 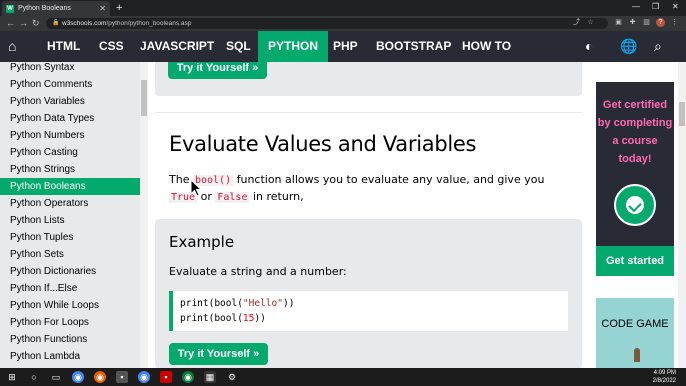 What do you see at coordinates (70, 84) in the screenshot?
I see `sidebar-item-comments: Python Comments` at bounding box center [70, 84].